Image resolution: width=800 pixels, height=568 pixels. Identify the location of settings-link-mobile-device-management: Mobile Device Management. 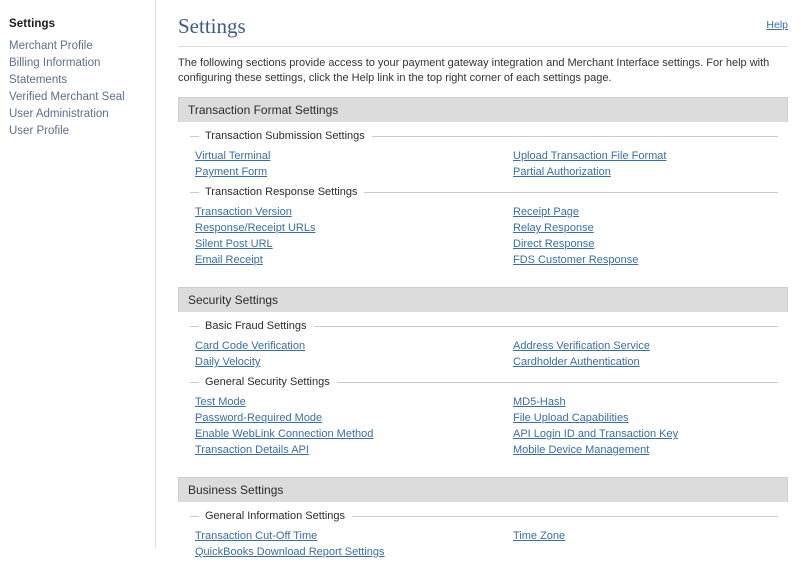
(581, 450).